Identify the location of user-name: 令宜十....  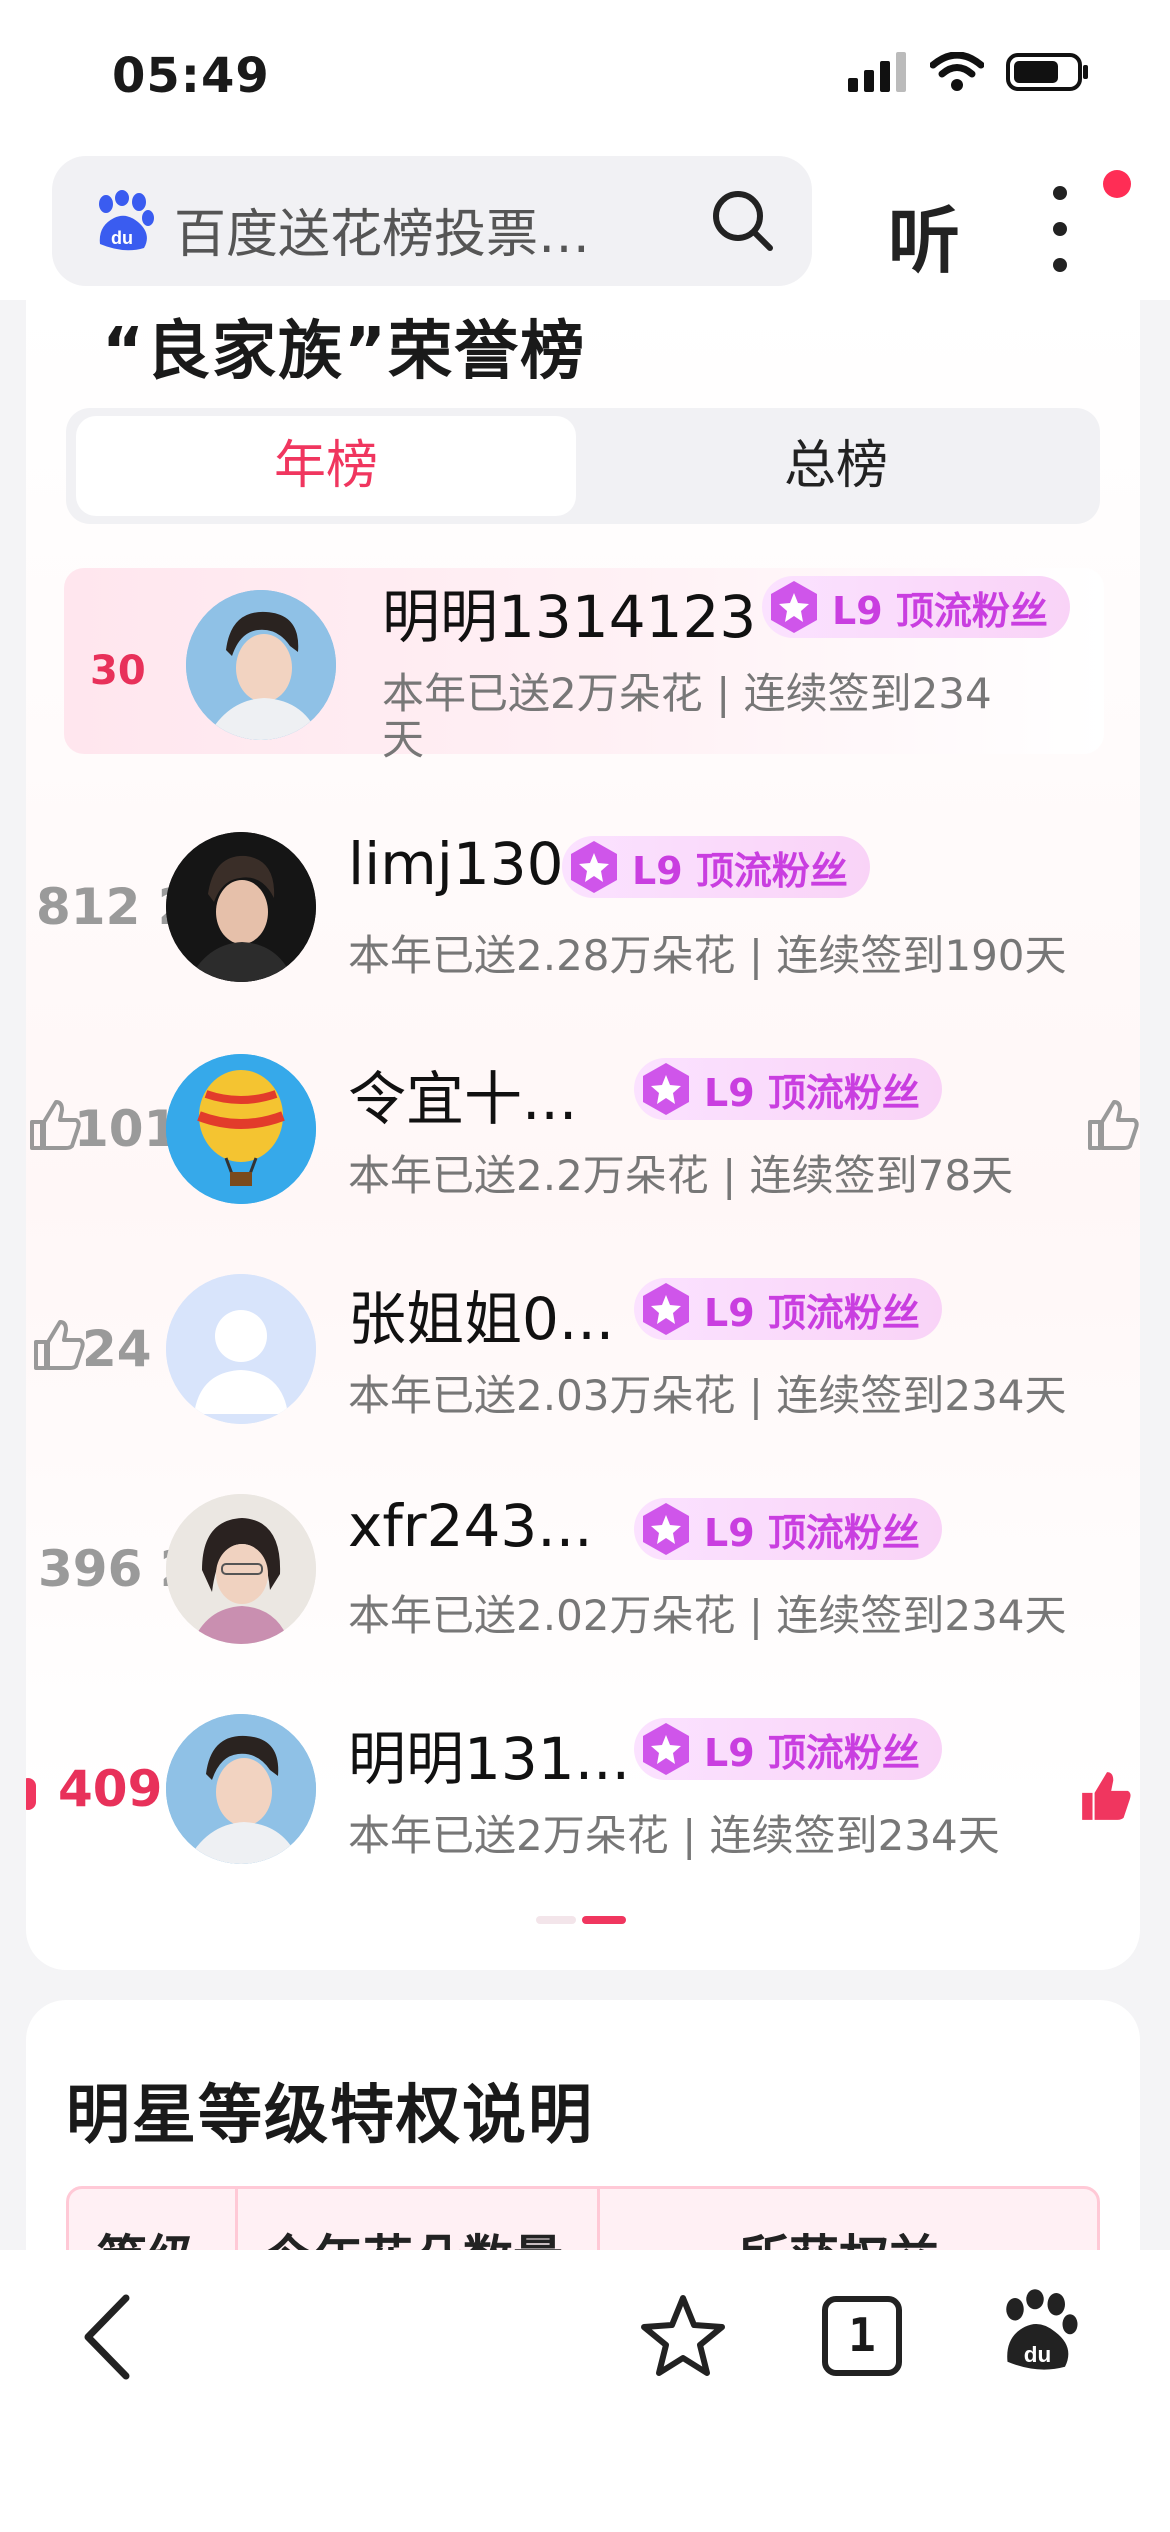
(463, 1099).